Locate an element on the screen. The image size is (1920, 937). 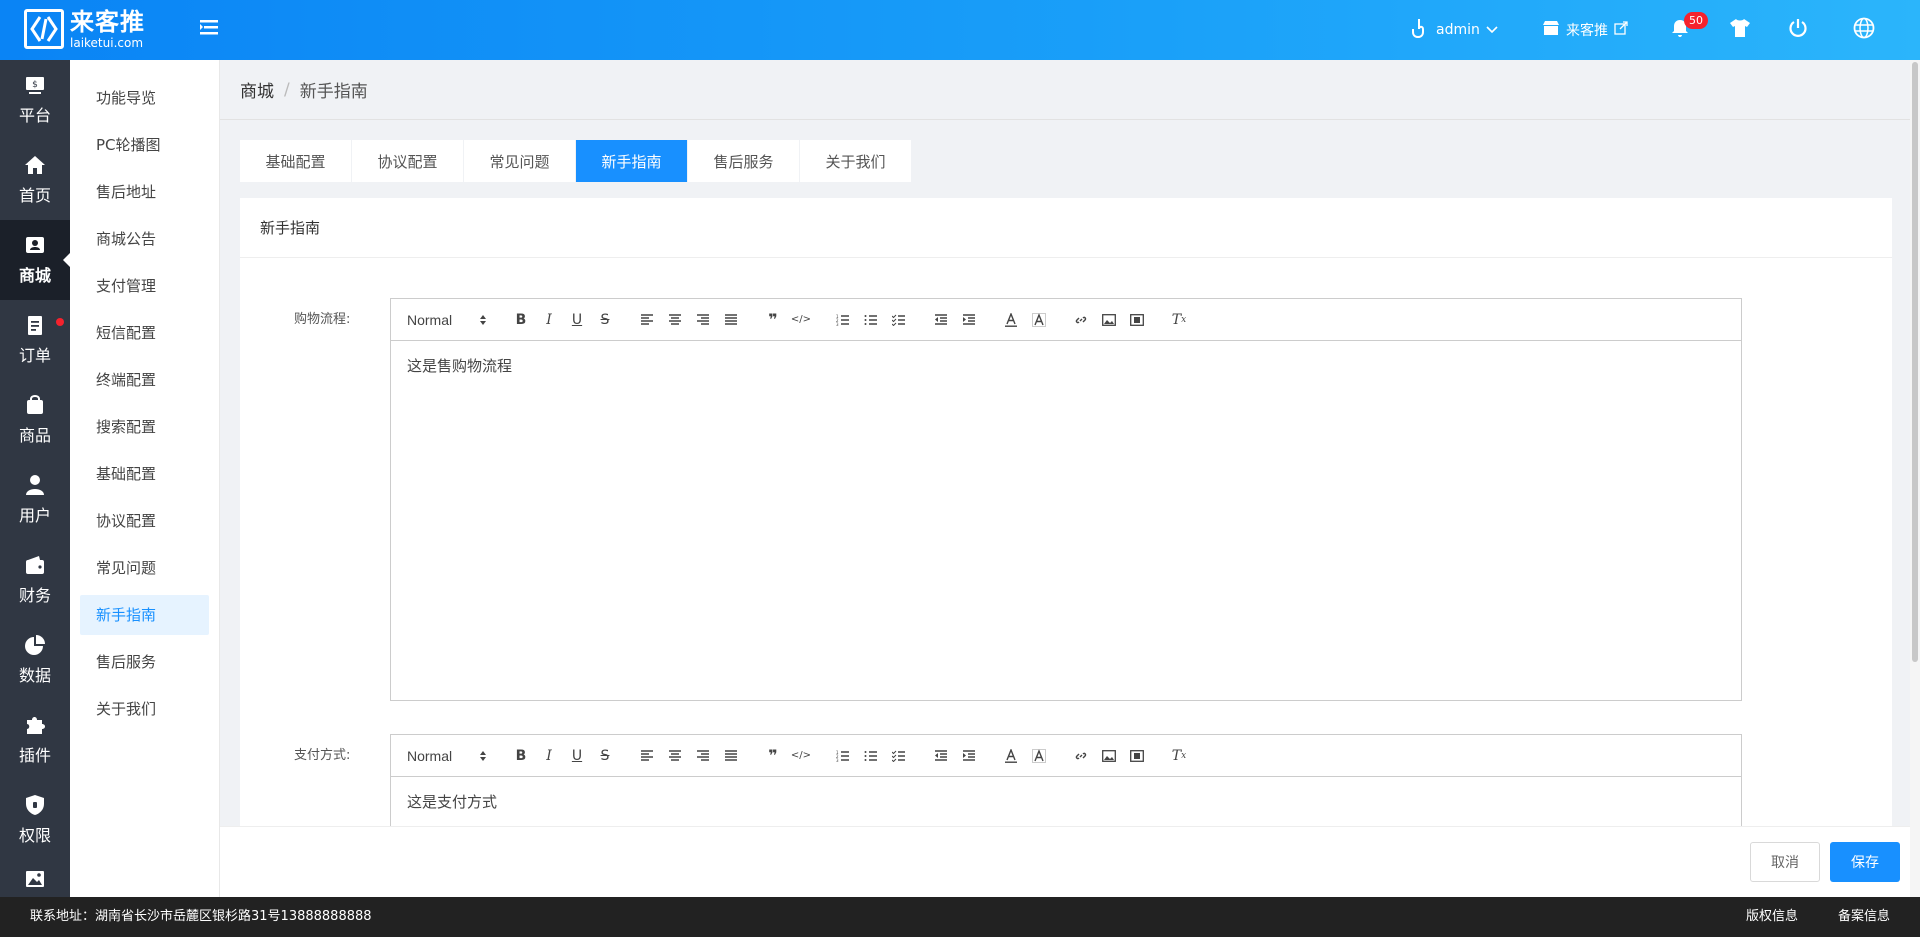
subnav-item-pc-carousel: PC轮播图 is located at coordinates (144, 145).